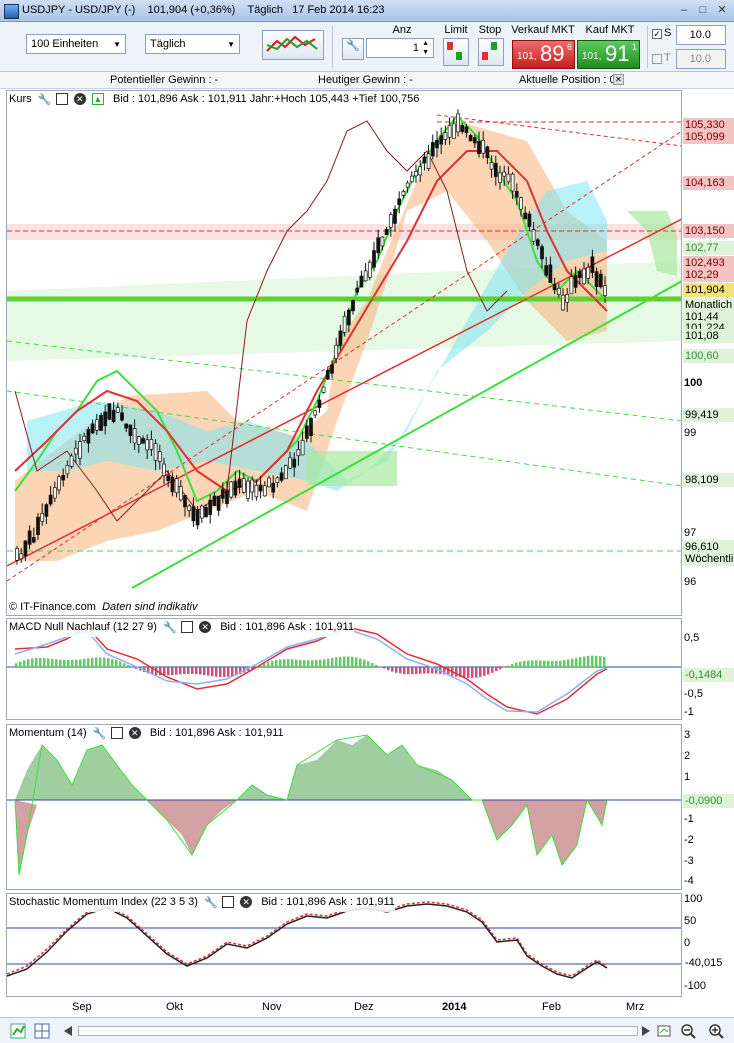 The image size is (734, 1043). Describe the element at coordinates (708, 801) in the screenshot. I see `momentum-value-tag: -0,0900` at that location.